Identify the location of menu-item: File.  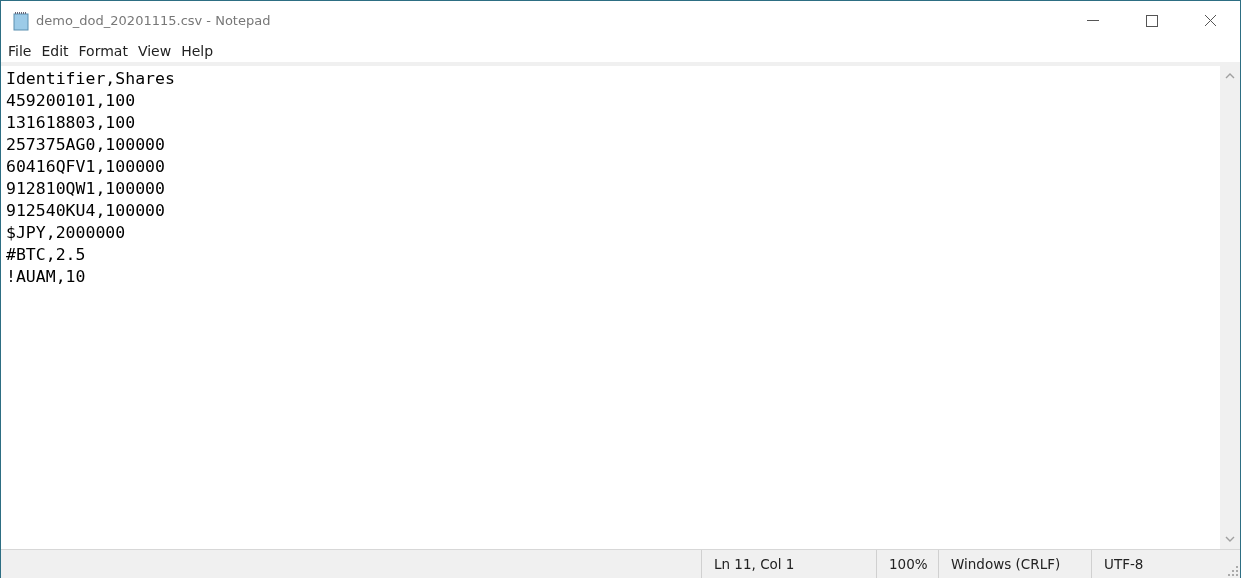
(20, 51).